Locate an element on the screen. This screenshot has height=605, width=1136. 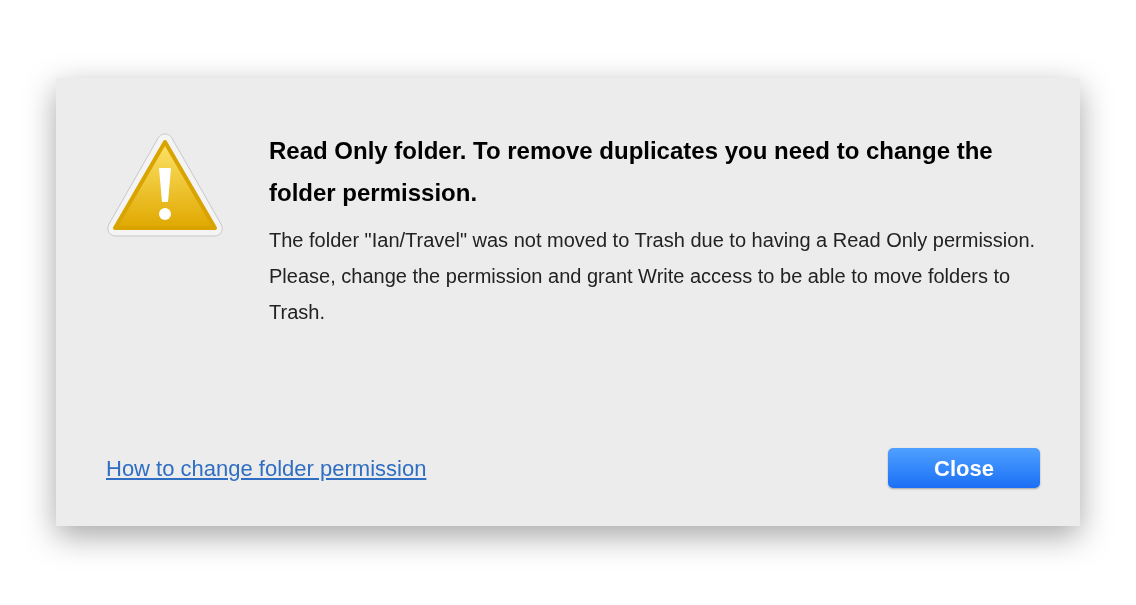
close-button: Close is located at coordinates (964, 468).